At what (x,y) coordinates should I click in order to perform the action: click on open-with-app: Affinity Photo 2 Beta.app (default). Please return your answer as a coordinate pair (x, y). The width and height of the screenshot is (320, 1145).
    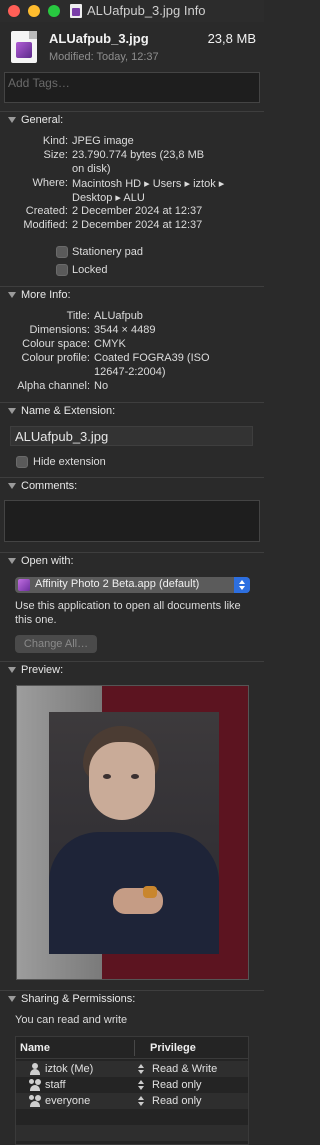
    Looking at the image, I should click on (117, 584).